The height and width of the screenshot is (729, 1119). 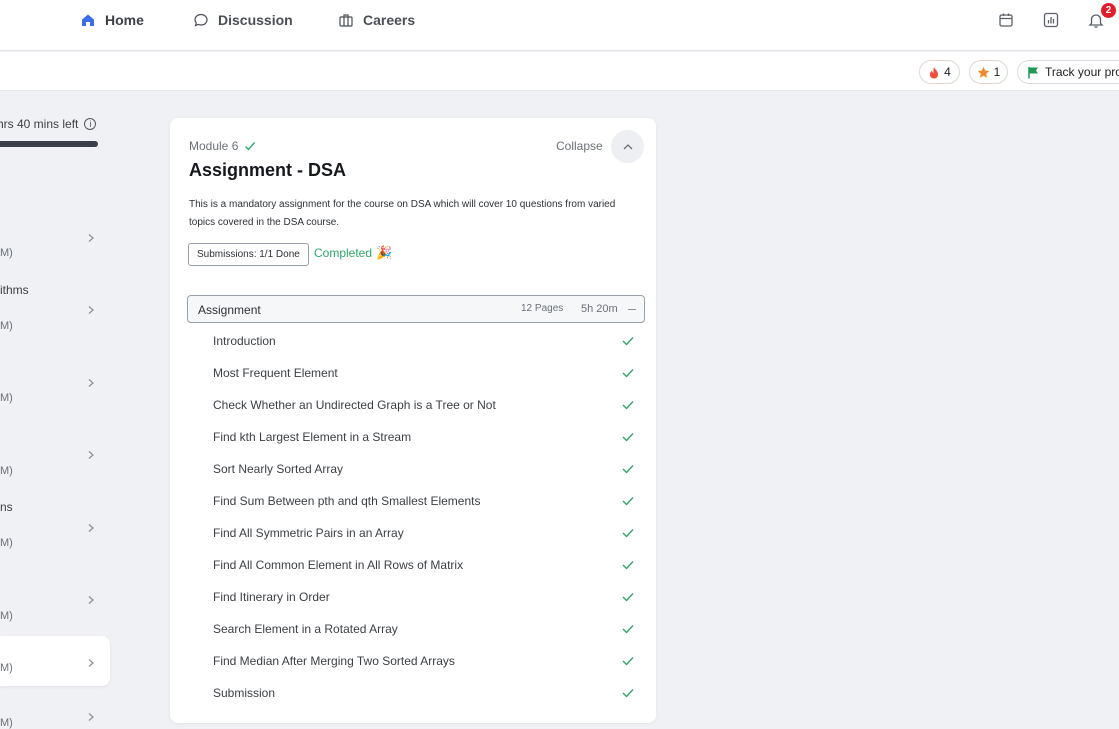 What do you see at coordinates (947, 72) in the screenshot?
I see `streak-count: 4` at bounding box center [947, 72].